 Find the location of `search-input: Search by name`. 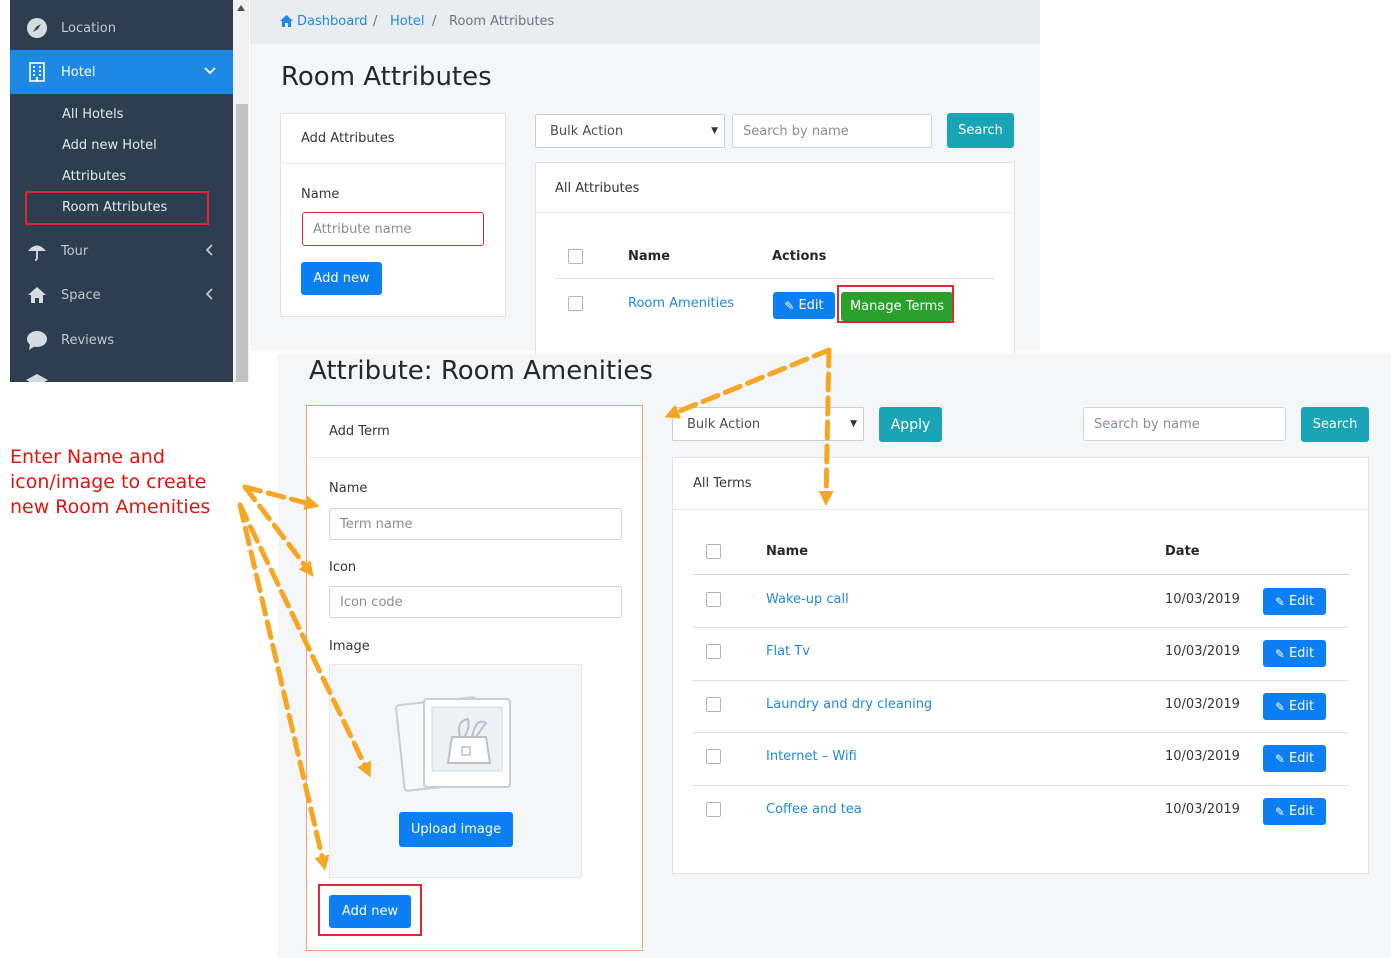

search-input: Search by name is located at coordinates (832, 131).